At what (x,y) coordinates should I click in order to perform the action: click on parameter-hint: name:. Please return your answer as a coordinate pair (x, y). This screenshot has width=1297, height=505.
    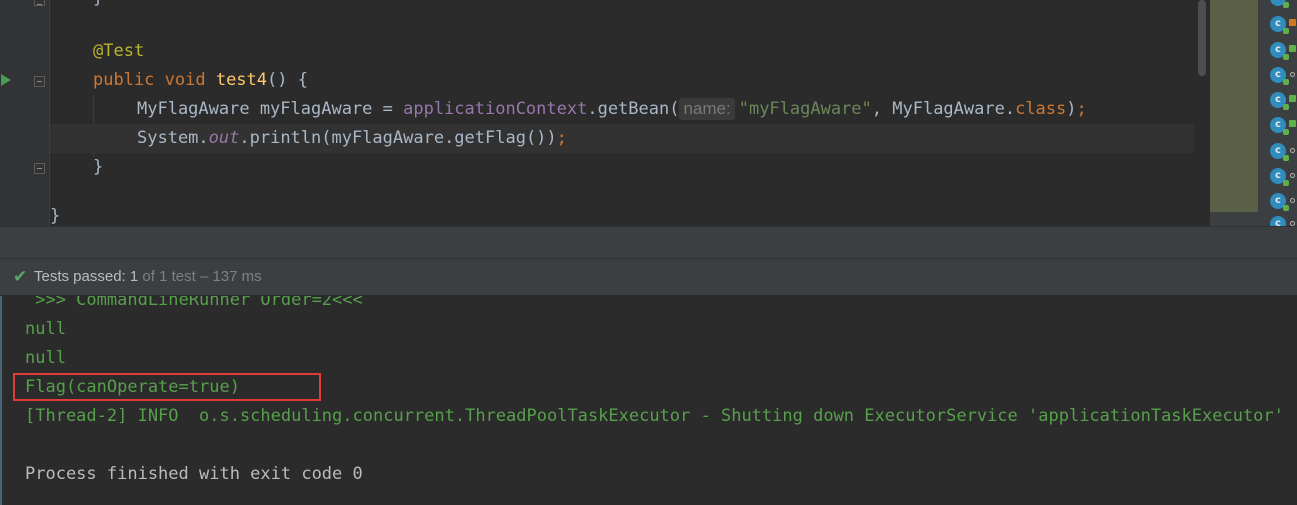
    Looking at the image, I should click on (707, 109).